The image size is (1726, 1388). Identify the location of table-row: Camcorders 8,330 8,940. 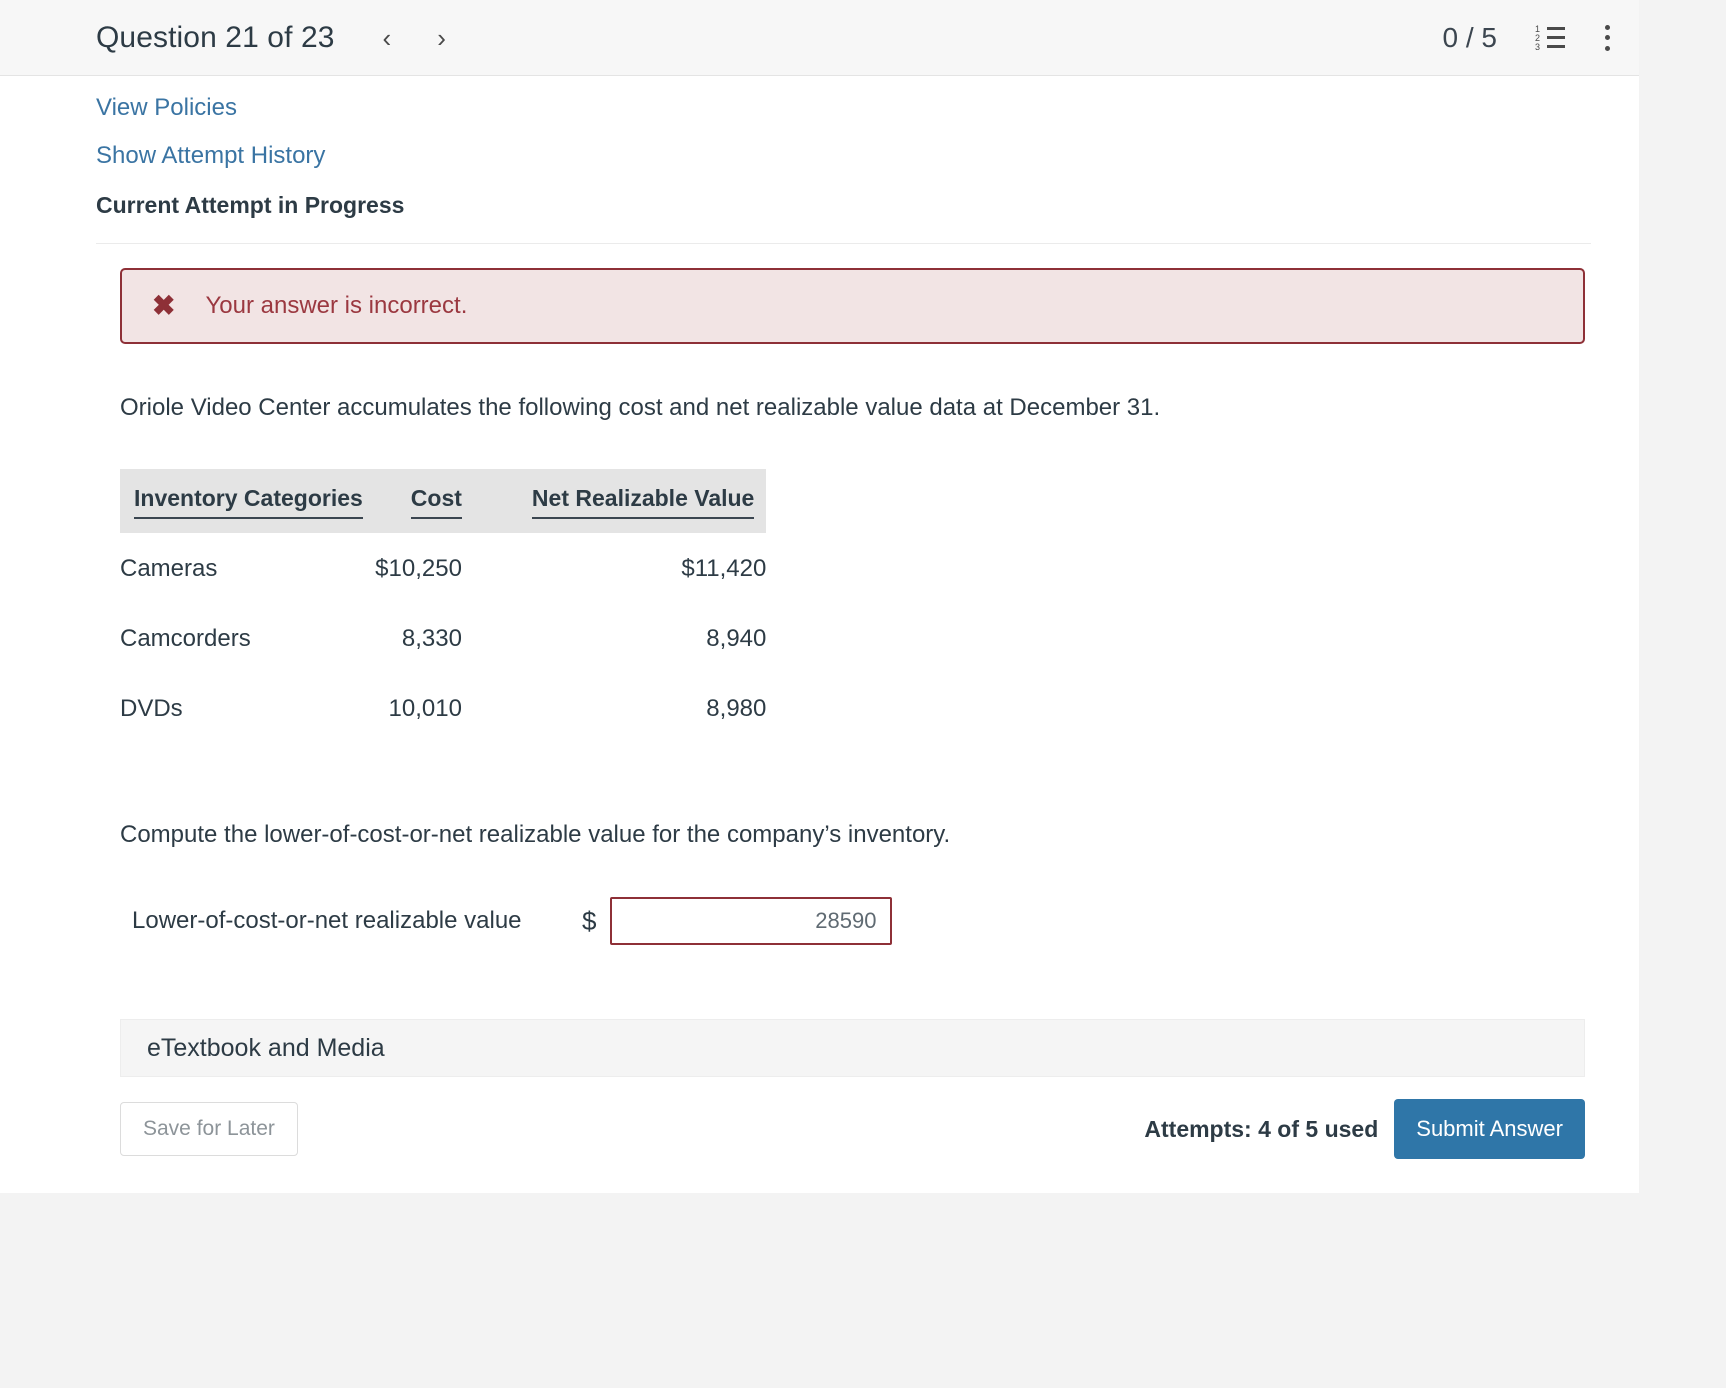
(443, 638).